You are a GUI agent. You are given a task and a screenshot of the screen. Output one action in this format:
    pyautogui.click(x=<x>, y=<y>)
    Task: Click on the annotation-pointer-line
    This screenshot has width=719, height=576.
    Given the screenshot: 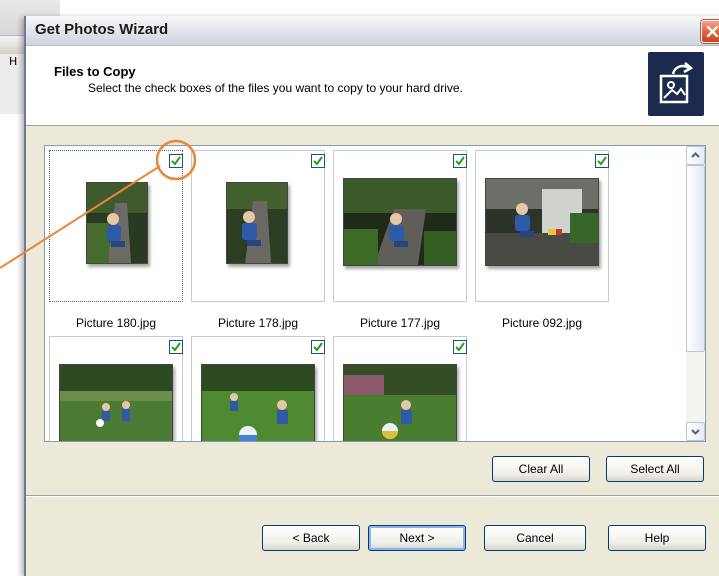 What is the action you would take?
    pyautogui.click(x=80, y=217)
    